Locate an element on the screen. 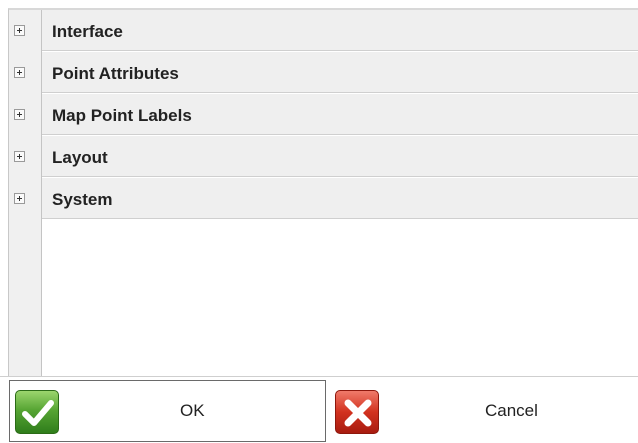 Image resolution: width=638 pixels, height=443 pixels. section-label: System is located at coordinates (82, 199).